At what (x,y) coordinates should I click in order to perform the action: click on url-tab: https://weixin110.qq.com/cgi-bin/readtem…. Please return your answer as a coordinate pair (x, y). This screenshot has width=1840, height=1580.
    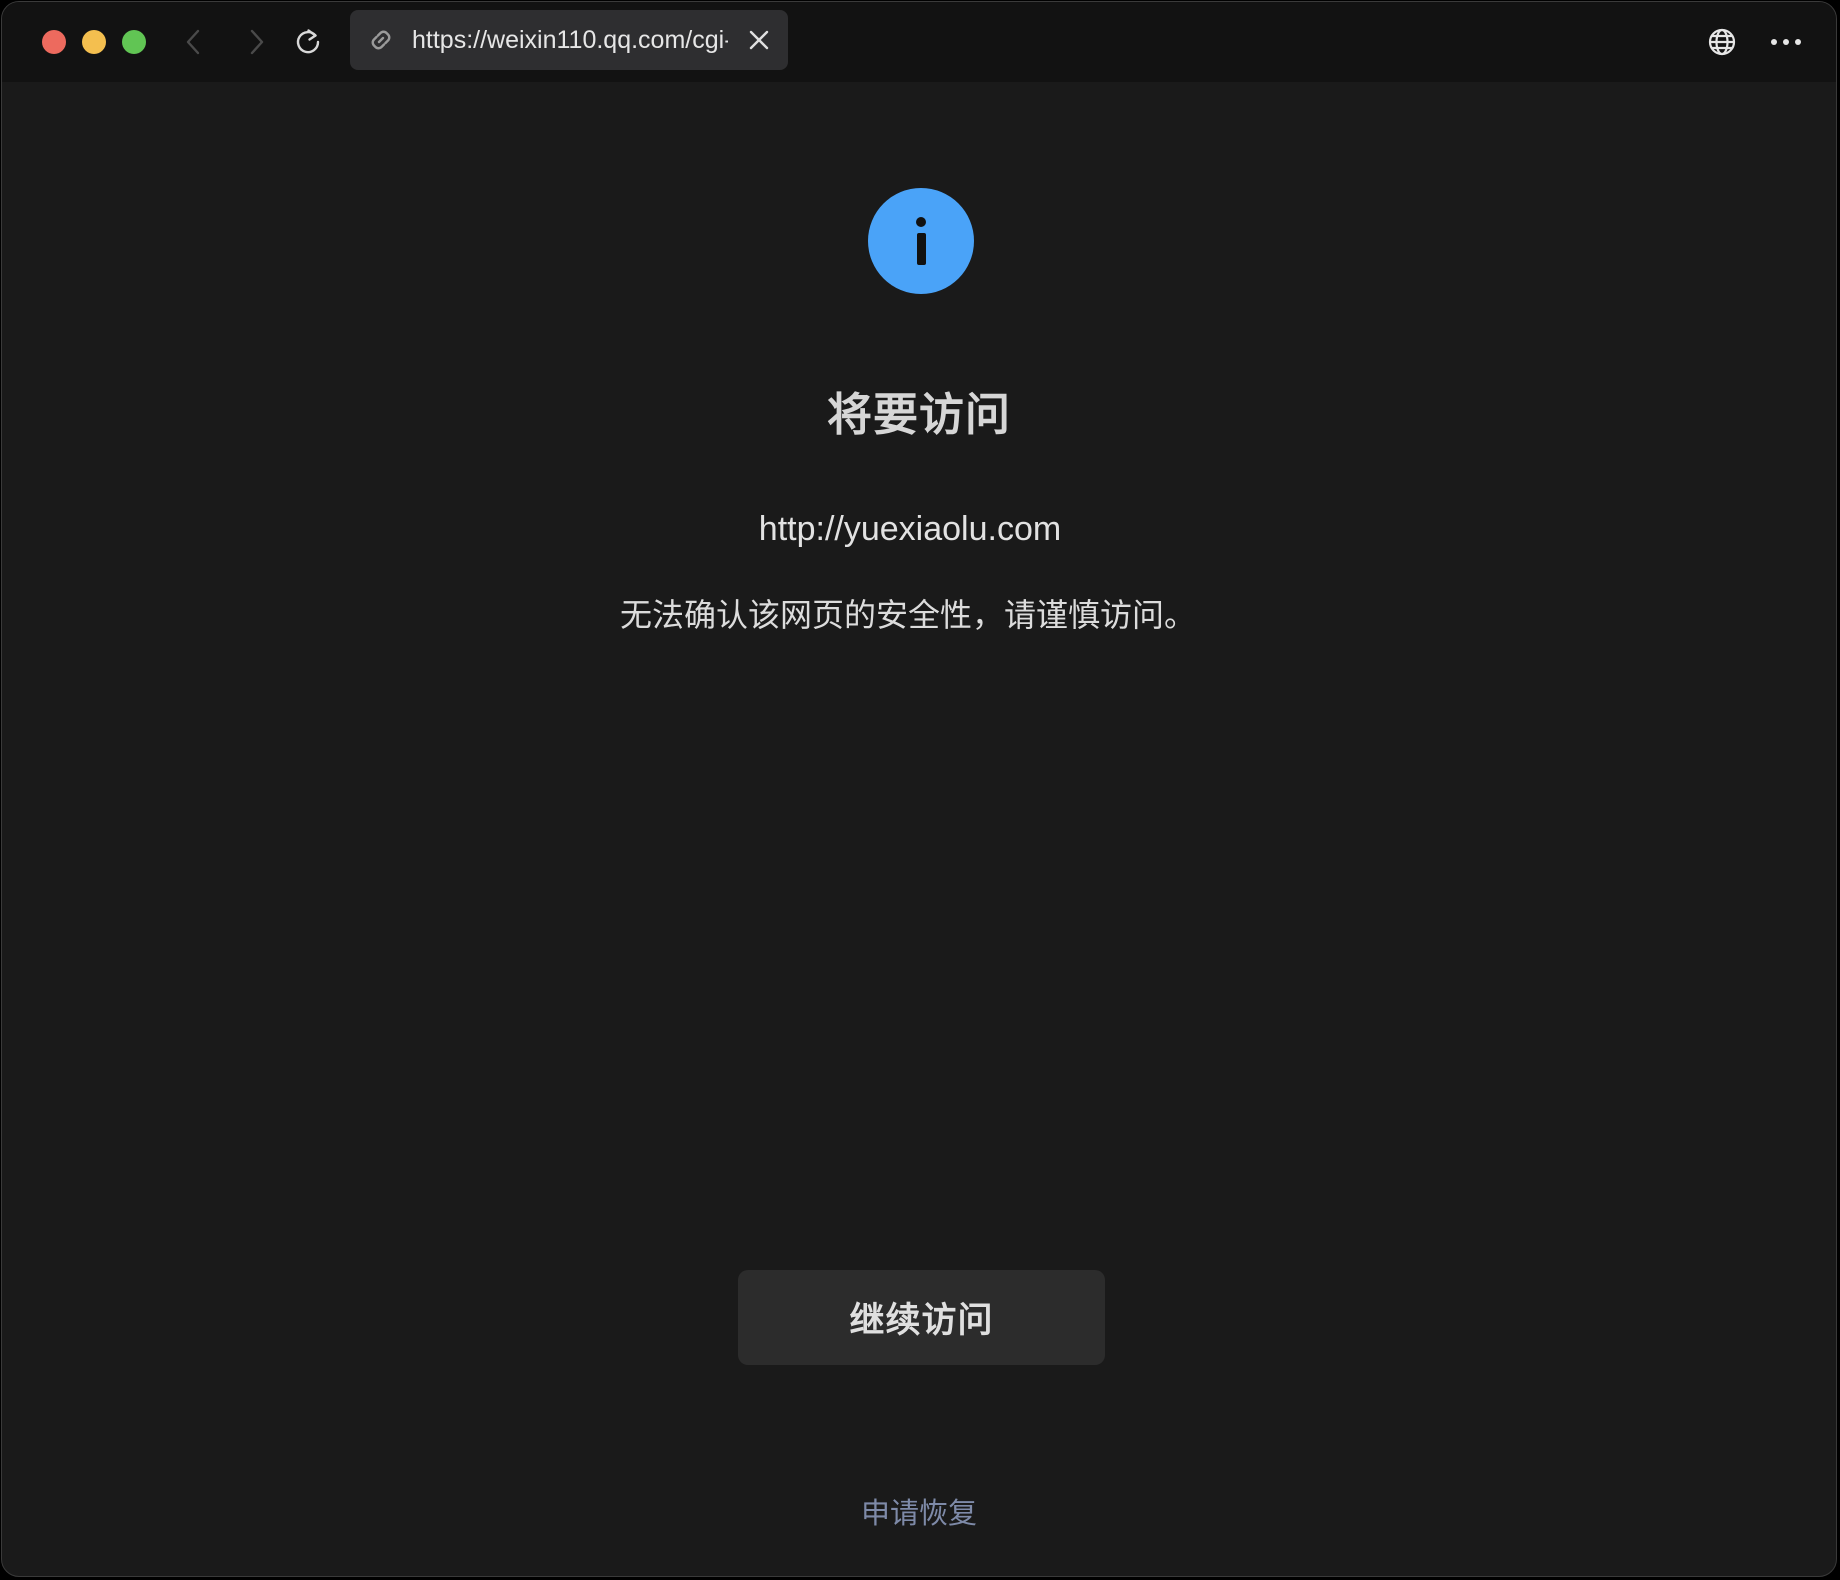
    Looking at the image, I should click on (569, 40).